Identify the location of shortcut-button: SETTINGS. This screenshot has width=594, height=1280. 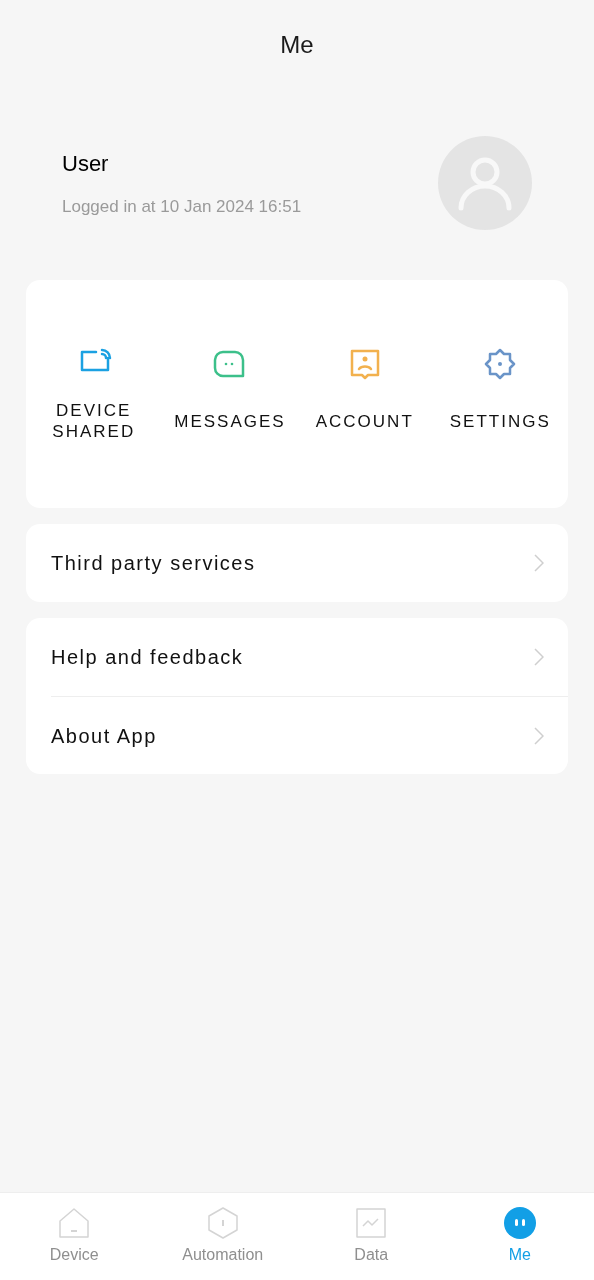
(500, 394).